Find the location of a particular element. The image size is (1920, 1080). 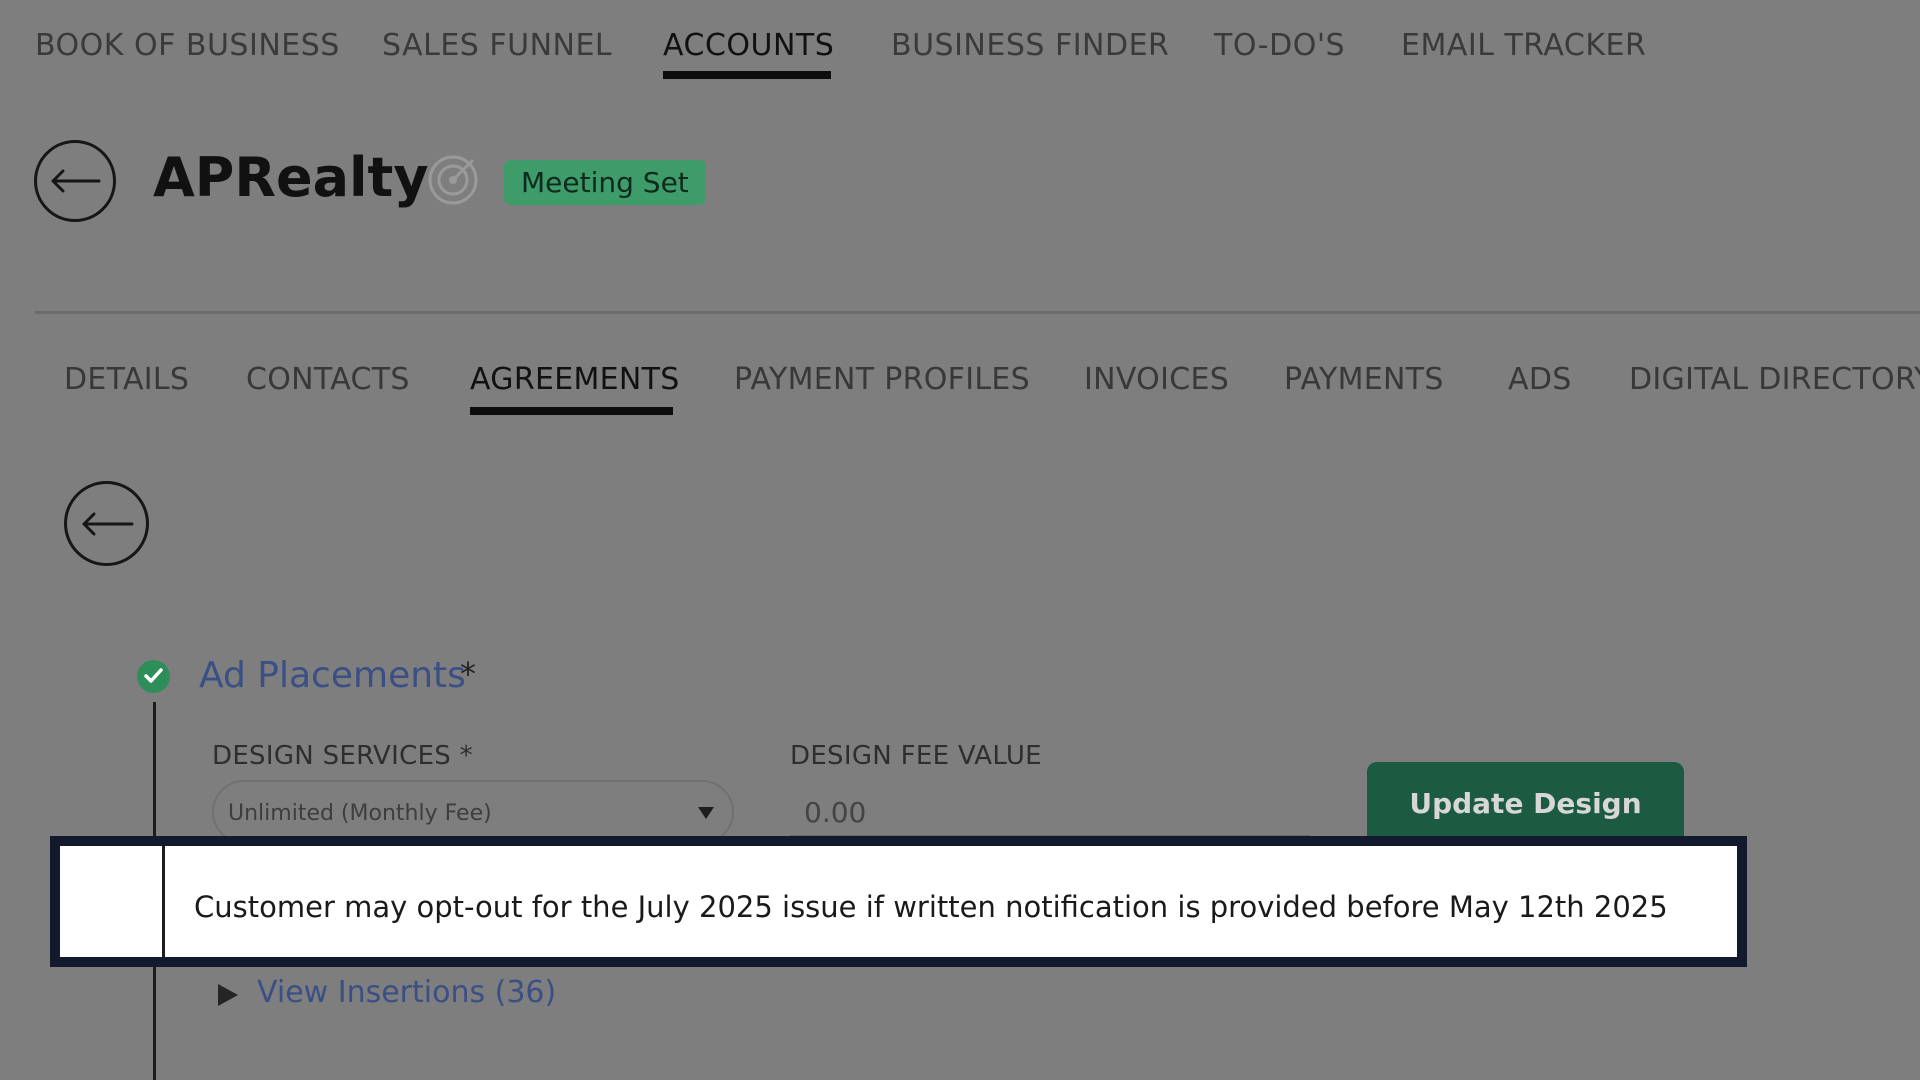

step-connector is located at coordinates (163, 901).